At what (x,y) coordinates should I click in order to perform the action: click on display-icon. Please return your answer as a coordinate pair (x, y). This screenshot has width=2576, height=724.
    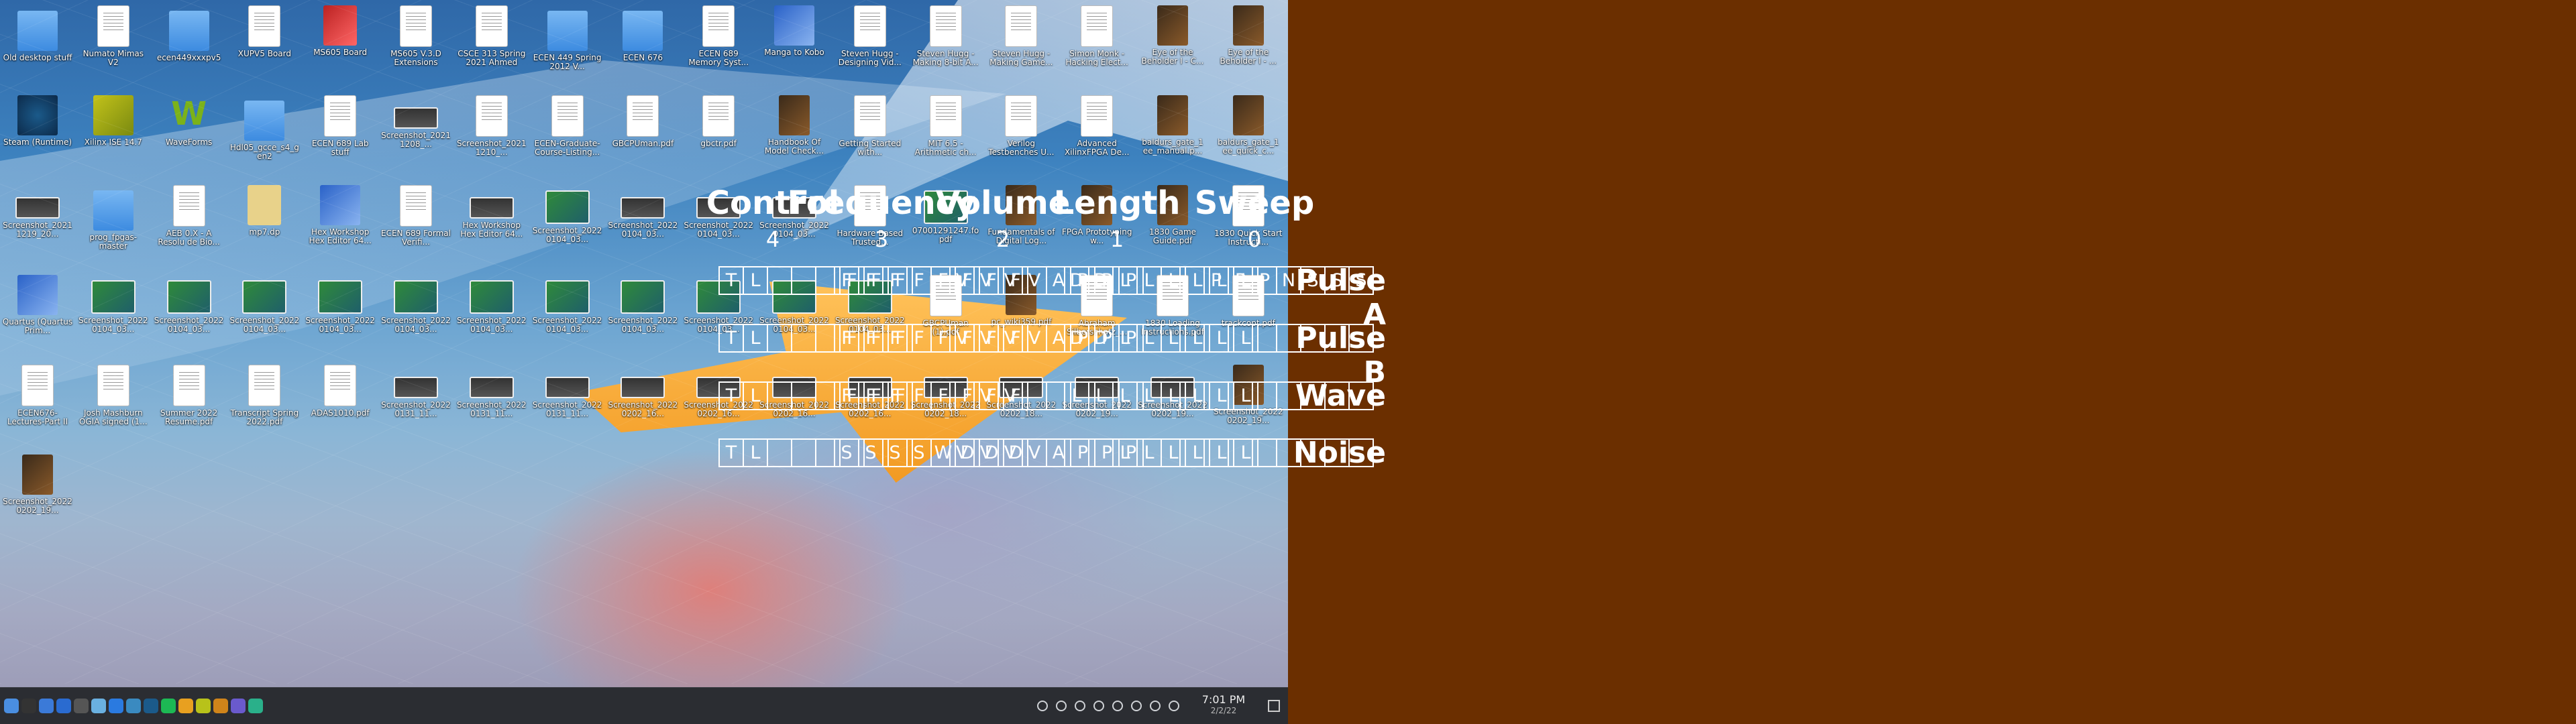
    Looking at the image, I should click on (1136, 706).